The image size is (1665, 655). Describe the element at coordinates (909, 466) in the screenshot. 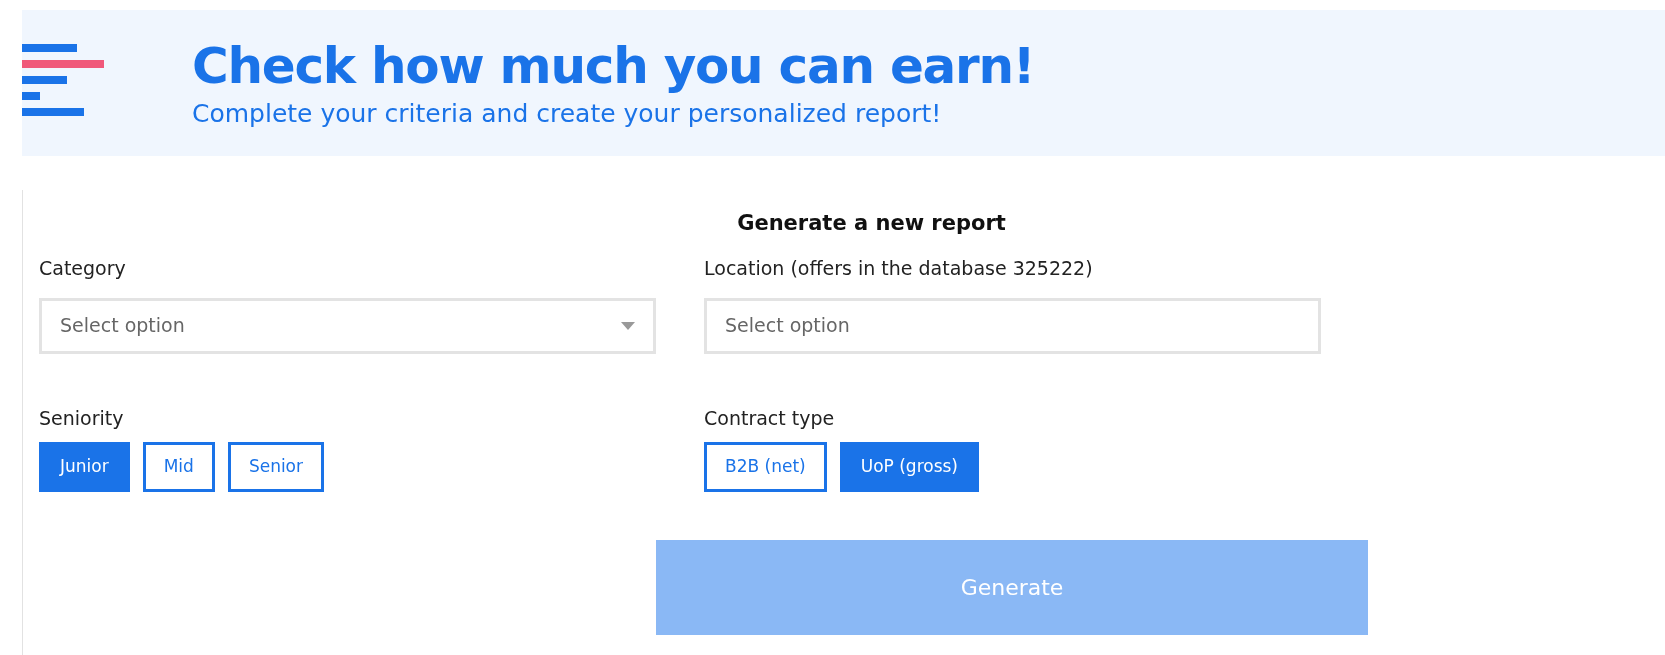

I see `option-button: UoP (gross)` at that location.